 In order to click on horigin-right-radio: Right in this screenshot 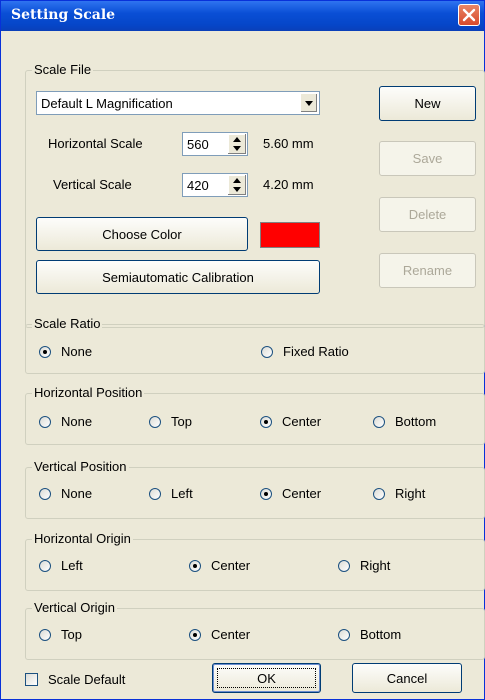, I will do `click(364, 565)`.